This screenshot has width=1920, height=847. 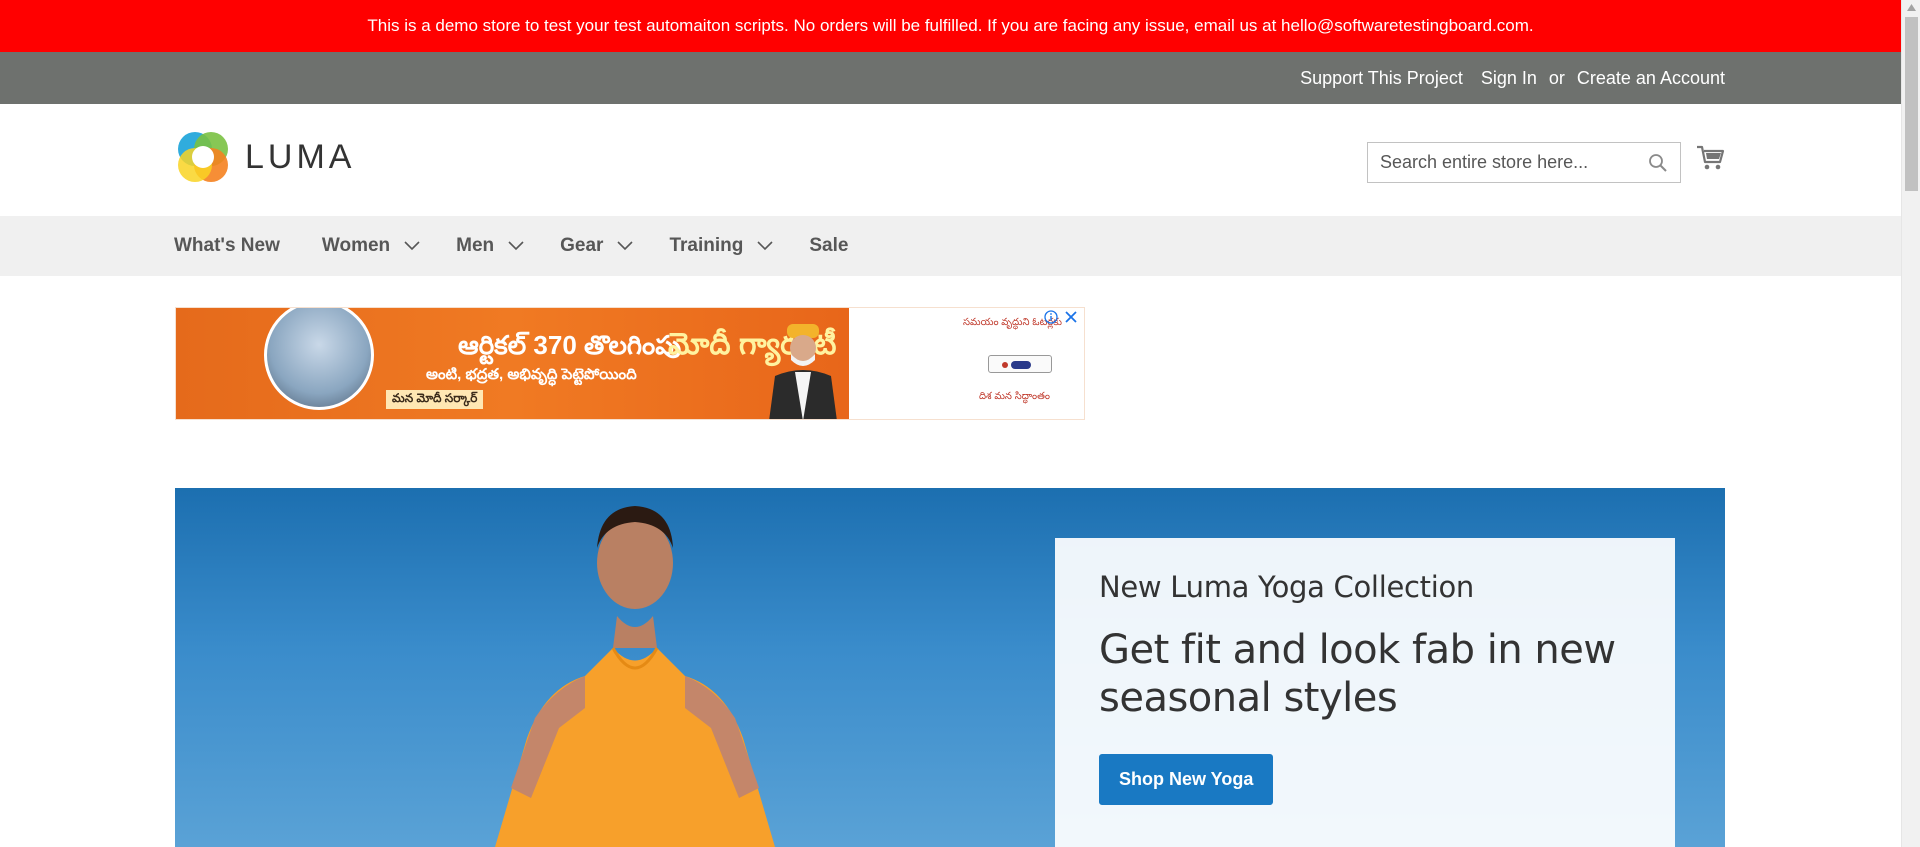 I want to click on or-separator: or, so click(x=1556, y=77).